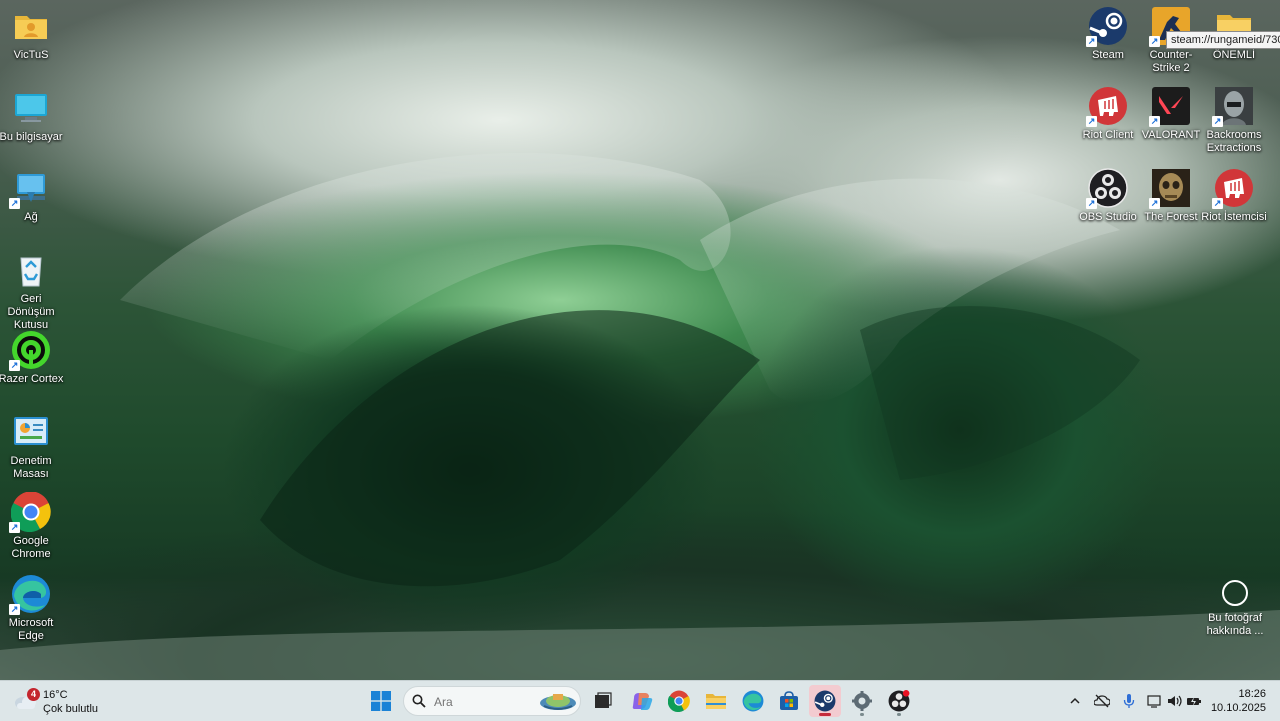 Image resolution: width=1280 pixels, height=721 pixels. I want to click on desktop-icon-microsoft-edge: ↗ Microsoft Edge, so click(32, 608).